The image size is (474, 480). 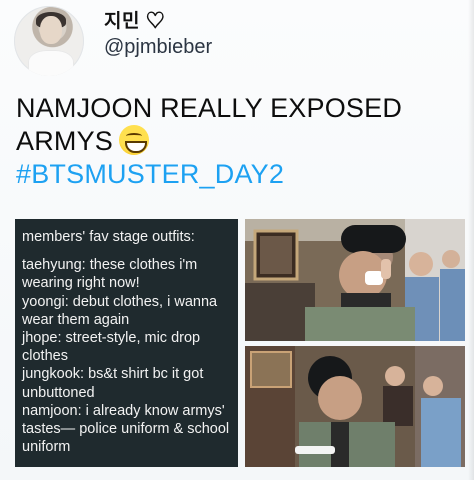 What do you see at coordinates (471, 240) in the screenshot?
I see `edge-shadow` at bounding box center [471, 240].